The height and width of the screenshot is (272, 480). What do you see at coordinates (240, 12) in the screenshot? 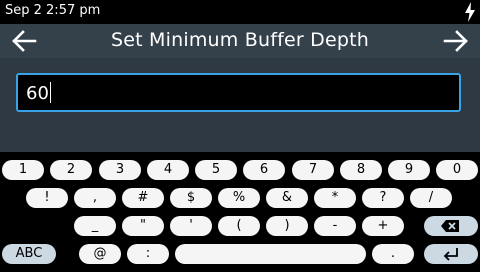
I see `status-bar: Sep 2 2:57 pm` at bounding box center [240, 12].